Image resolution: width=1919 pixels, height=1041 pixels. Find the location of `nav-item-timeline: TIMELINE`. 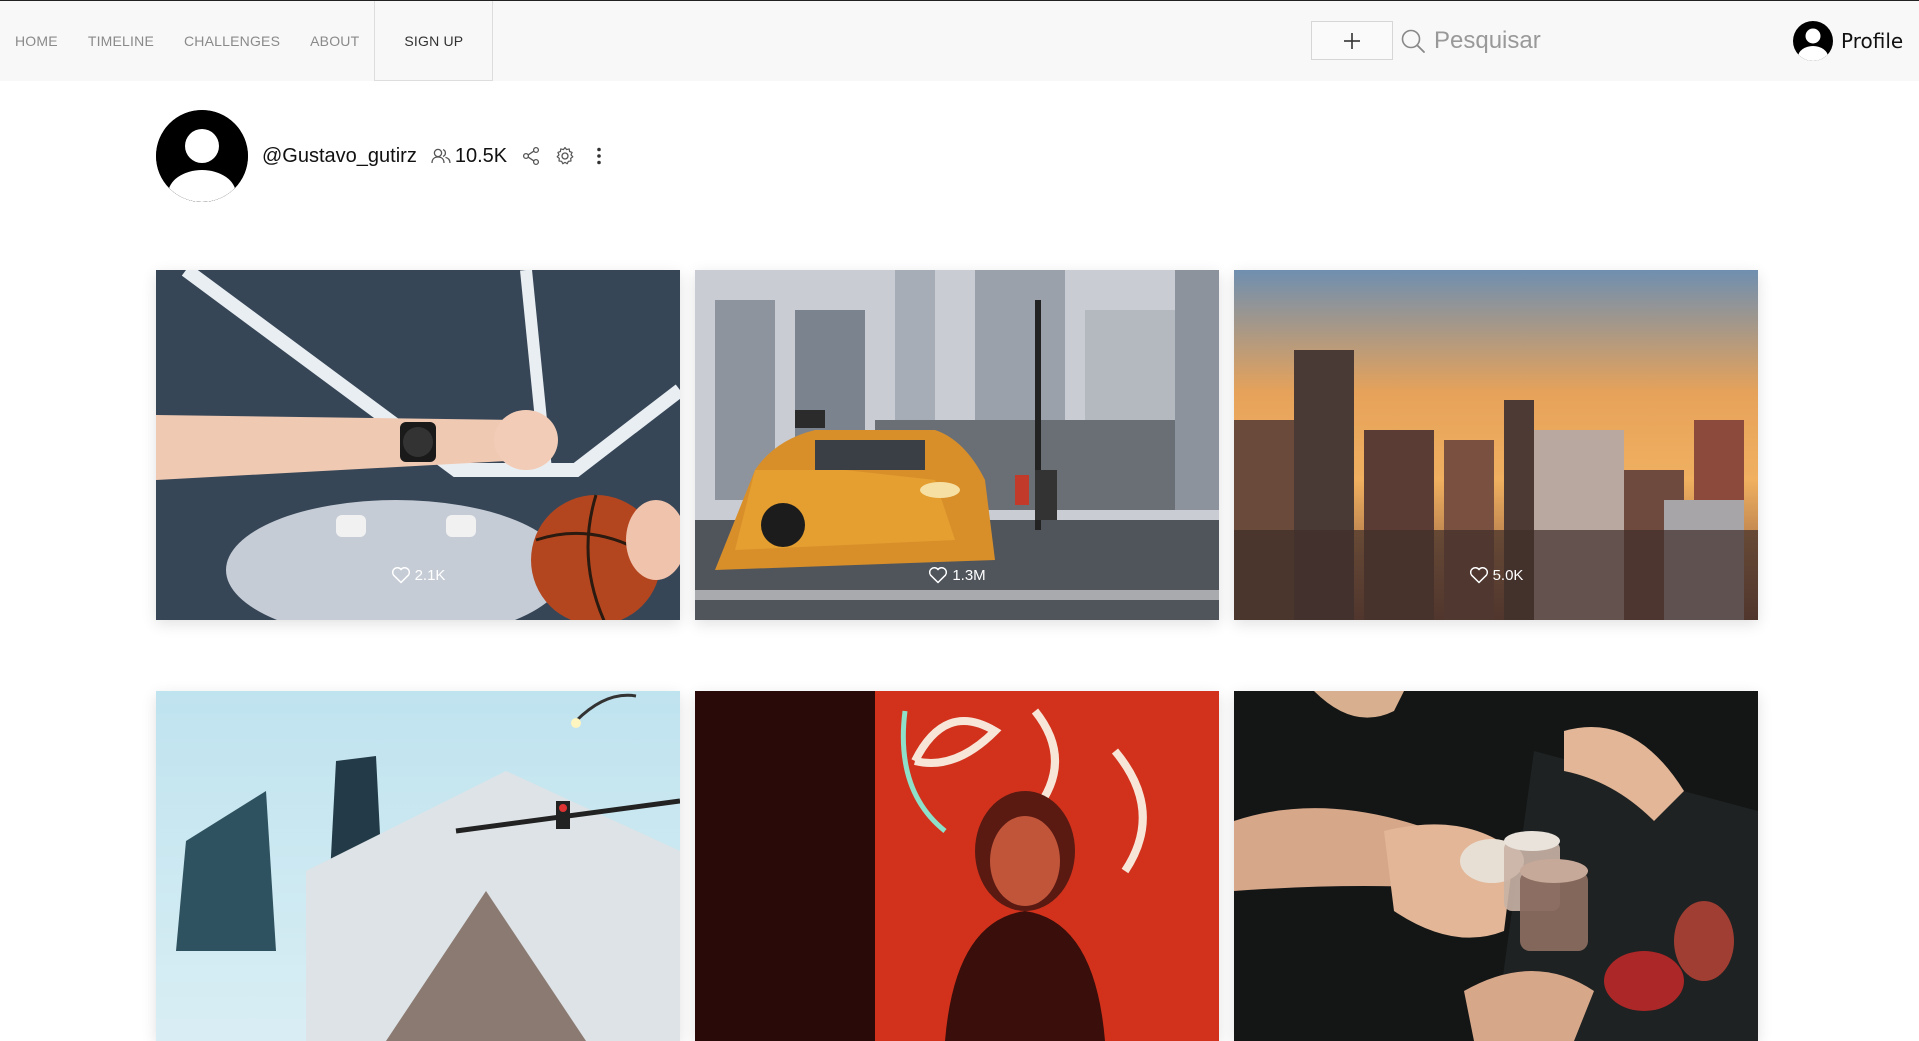

nav-item-timeline: TIMELINE is located at coordinates (121, 41).